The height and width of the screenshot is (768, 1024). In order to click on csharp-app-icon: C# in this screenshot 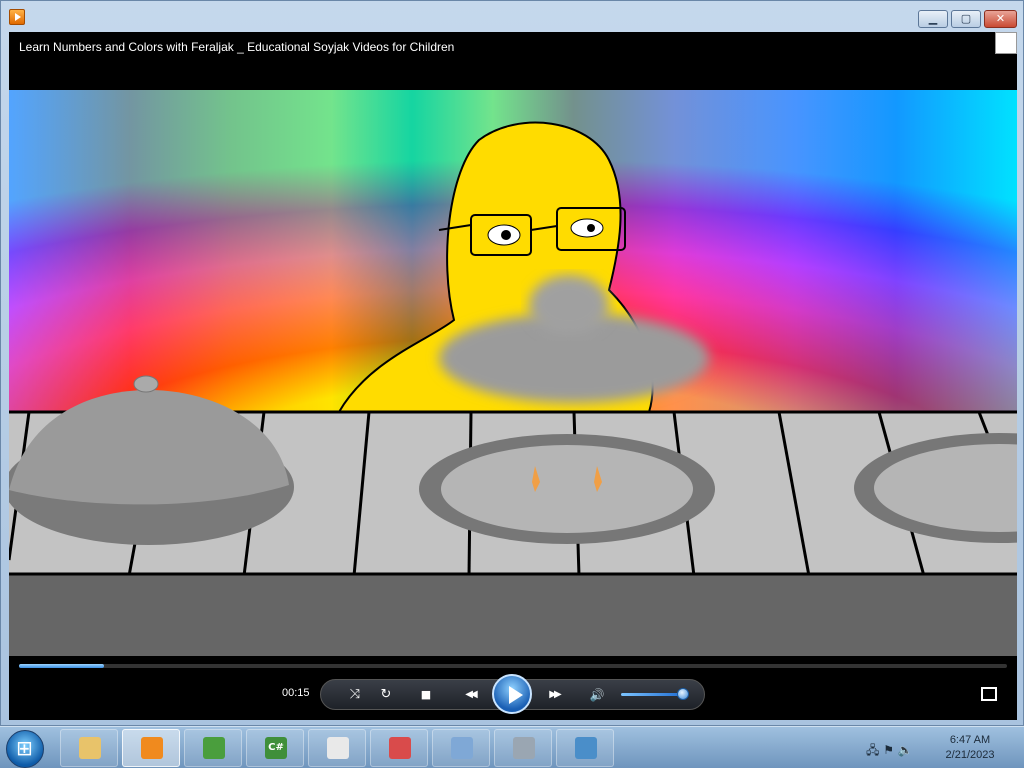, I will do `click(276, 748)`.